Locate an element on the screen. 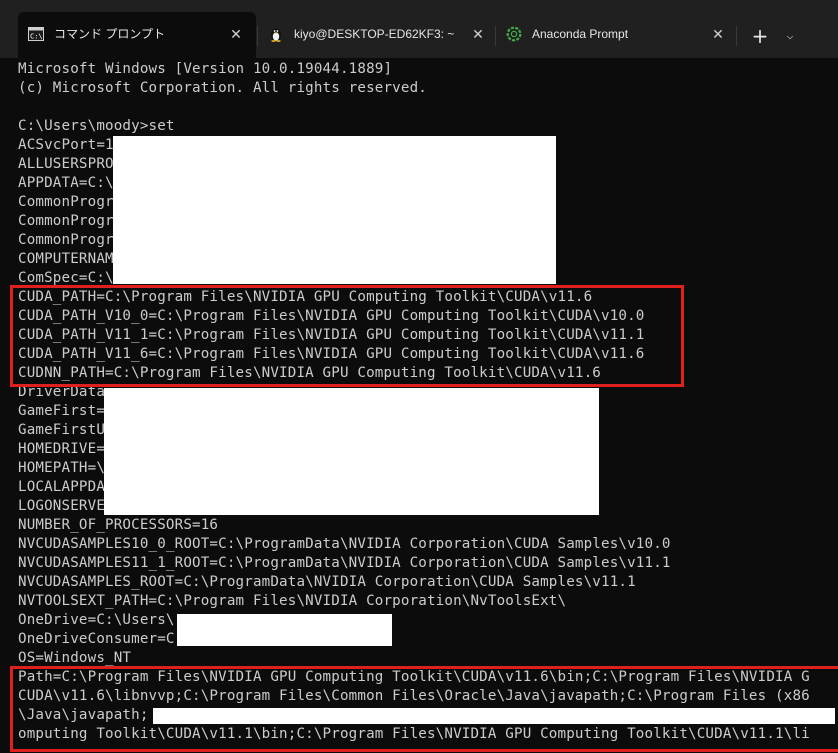  console-line: LOGONSERVE is located at coordinates (62, 506).